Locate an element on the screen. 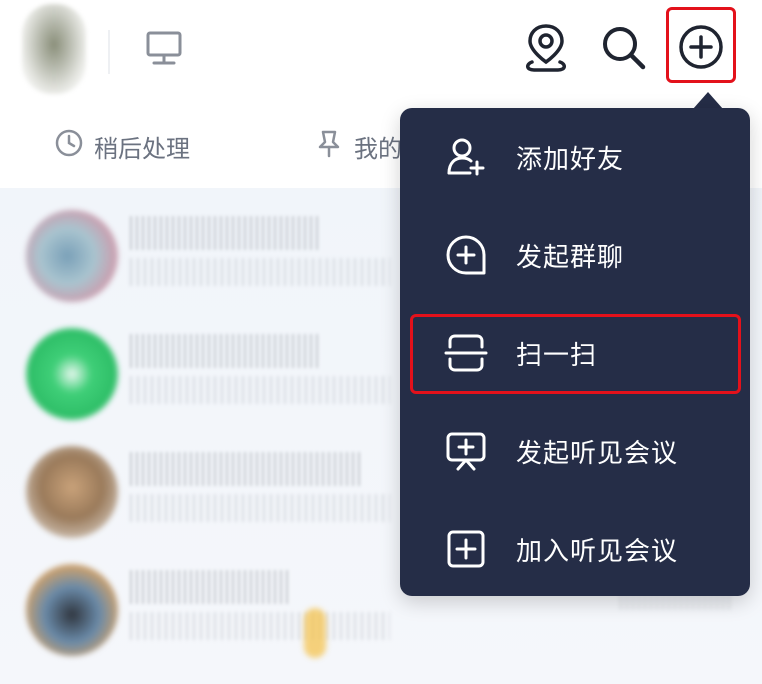 The height and width of the screenshot is (684, 762). search-icon is located at coordinates (624, 48).